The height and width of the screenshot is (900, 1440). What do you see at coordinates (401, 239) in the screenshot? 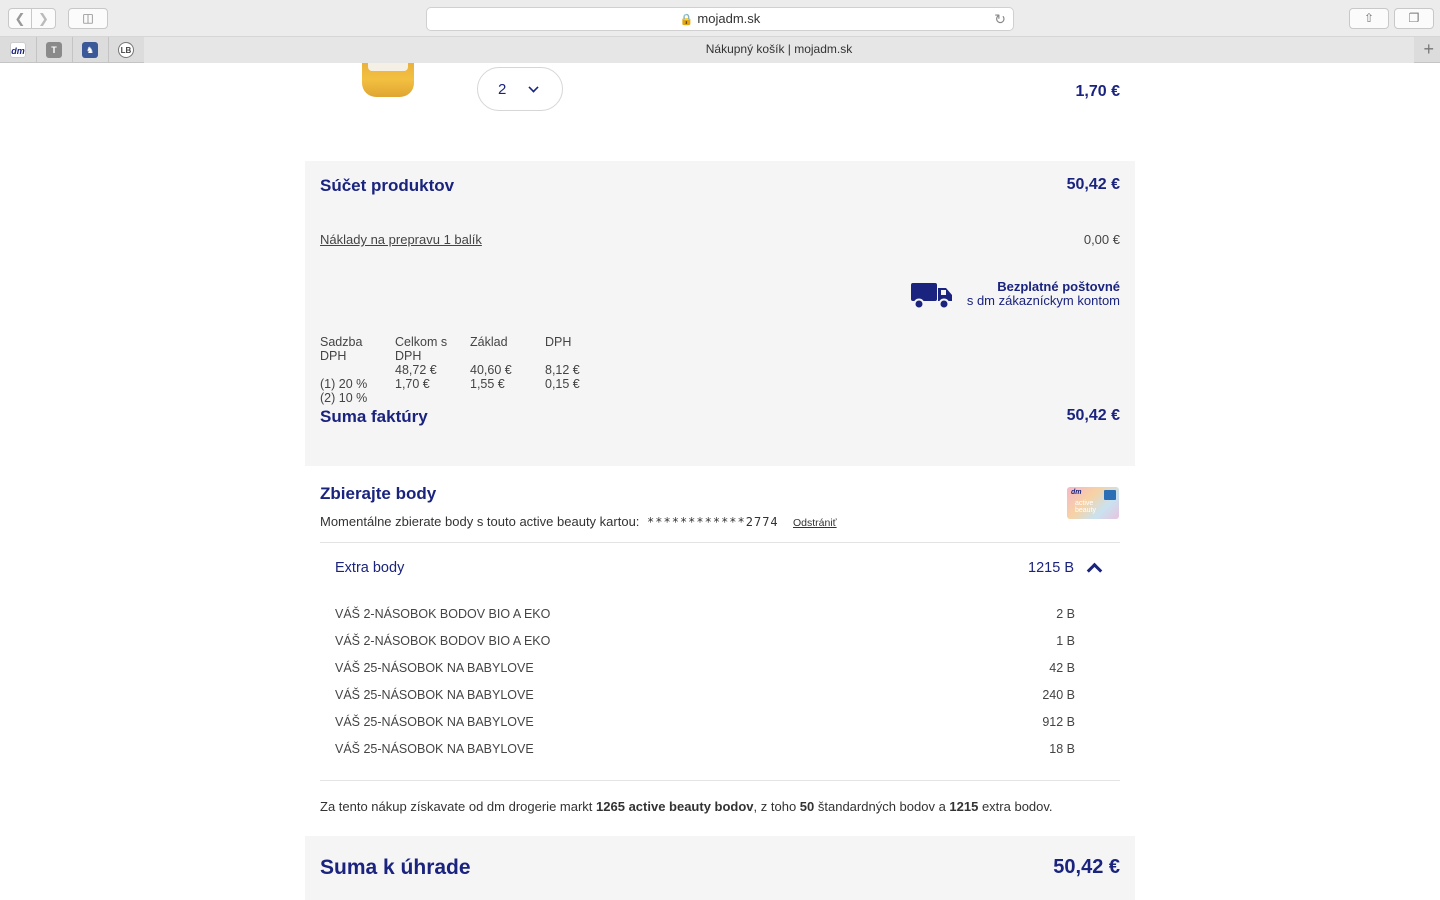
I see `shipping-cost-link: Náklady na prepravu 1 balík` at bounding box center [401, 239].